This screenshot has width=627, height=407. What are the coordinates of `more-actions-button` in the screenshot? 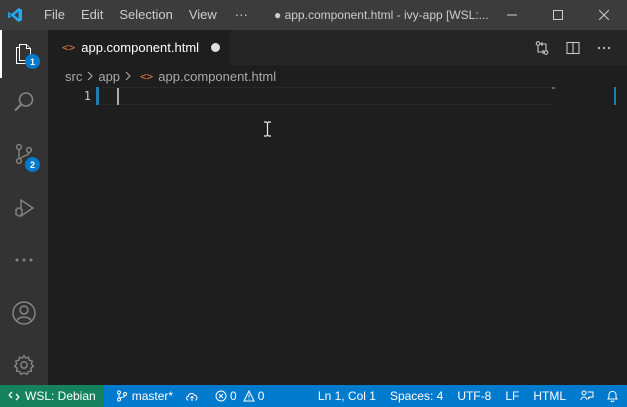 It's located at (603, 47).